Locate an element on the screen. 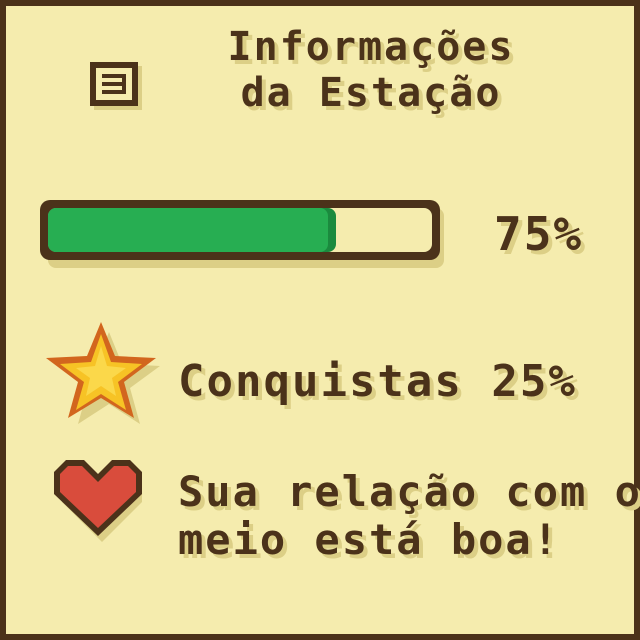 This screenshot has width=640, height=640. title-line-2: da Estação is located at coordinates (371, 93).